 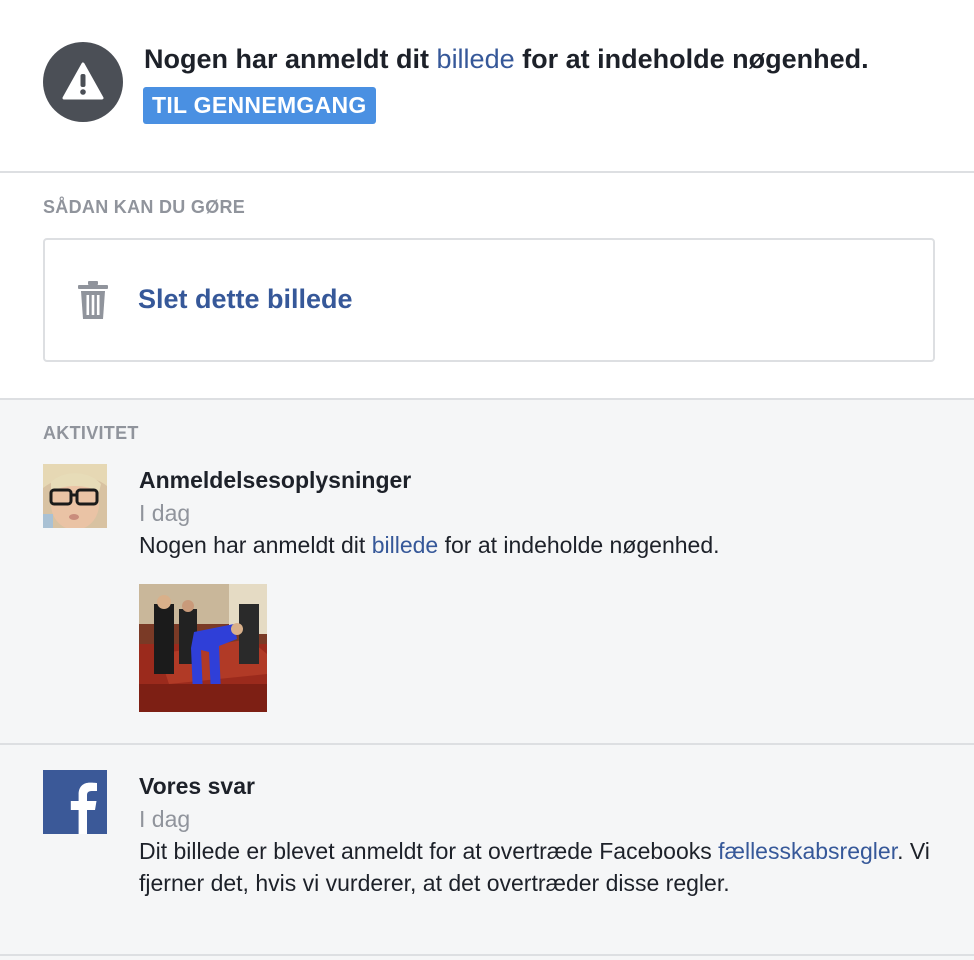 I want to click on report-text-start: Nogen har anmeldt dit, so click(x=252, y=545).